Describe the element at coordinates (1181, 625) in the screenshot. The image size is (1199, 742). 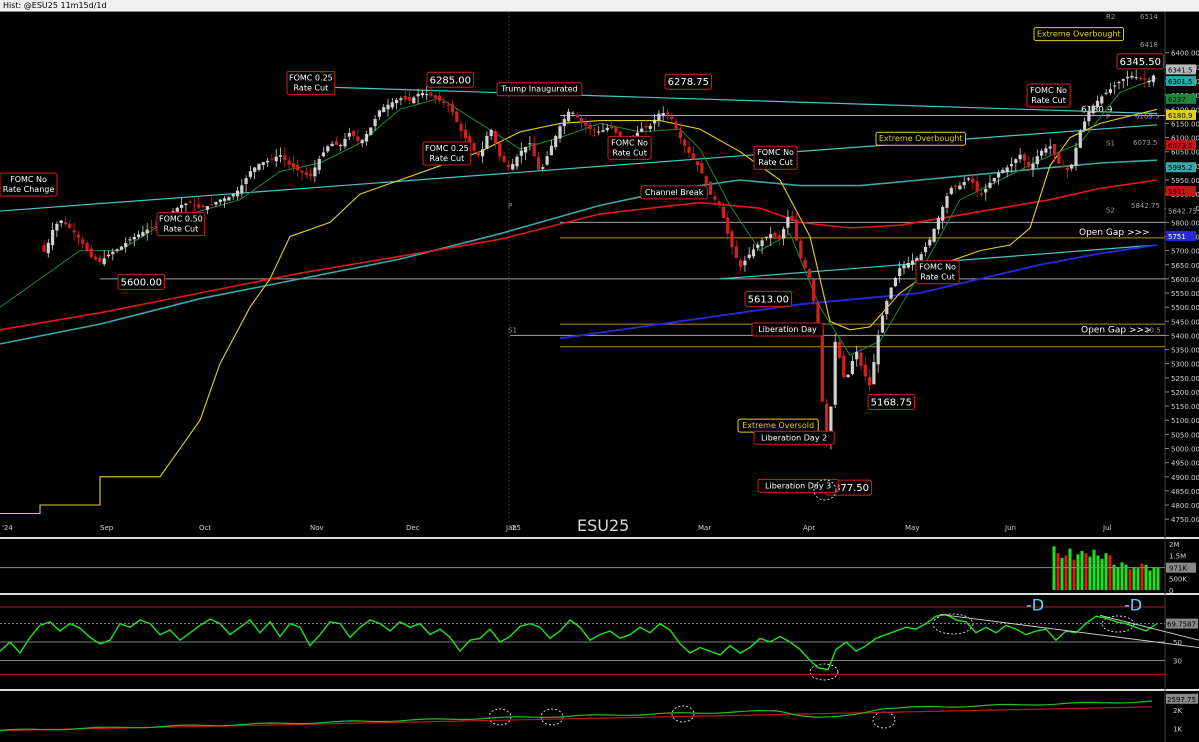
I see `rsi-current-label: 69.7587` at that location.